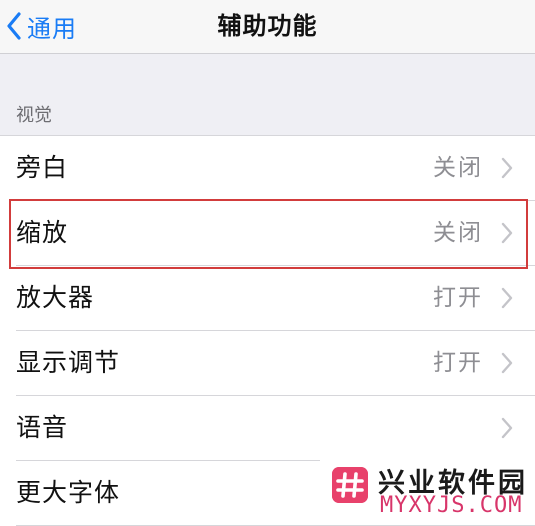  Describe the element at coordinates (42, 167) in the screenshot. I see `row-label: 旁白` at that location.